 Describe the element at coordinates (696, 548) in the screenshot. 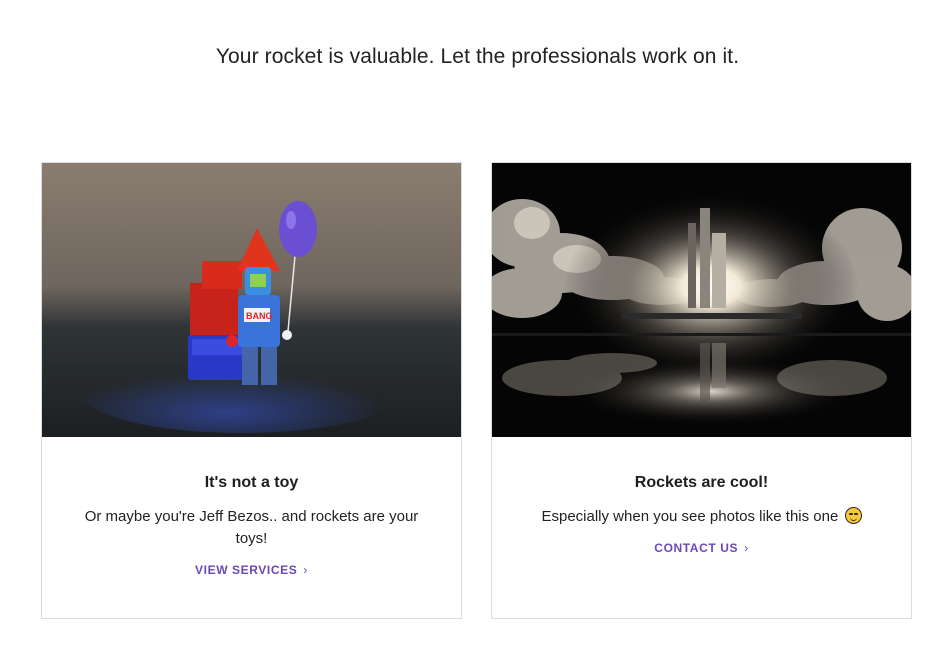

I see `link-label: CONTACT US` at that location.